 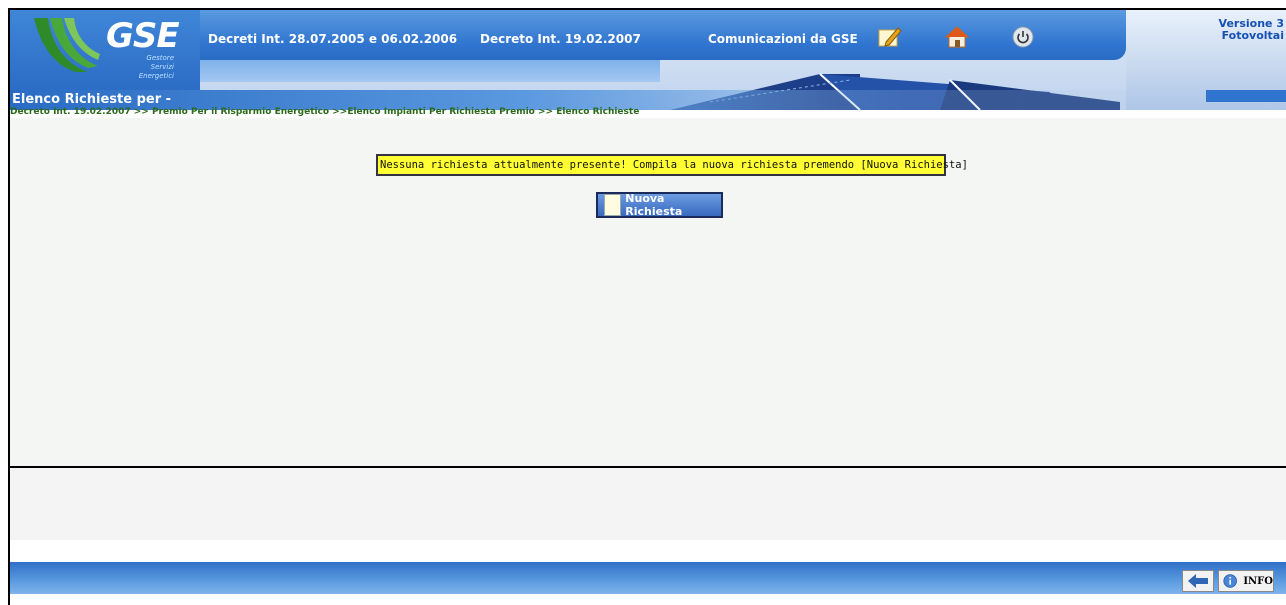 What do you see at coordinates (560, 39) in the screenshot?
I see `nav-decreto-2007: Decreto Int. 19.02.2007` at bounding box center [560, 39].